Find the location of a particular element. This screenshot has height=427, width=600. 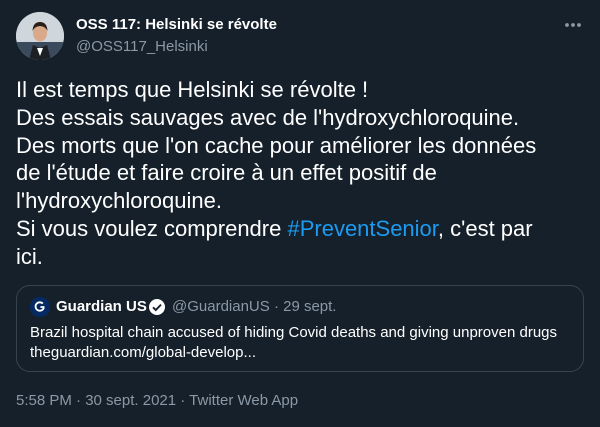

tweet-text-line: ici. is located at coordinates (29, 256).